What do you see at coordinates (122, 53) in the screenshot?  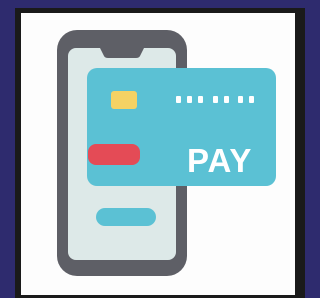 I see `phone-notch` at bounding box center [122, 53].